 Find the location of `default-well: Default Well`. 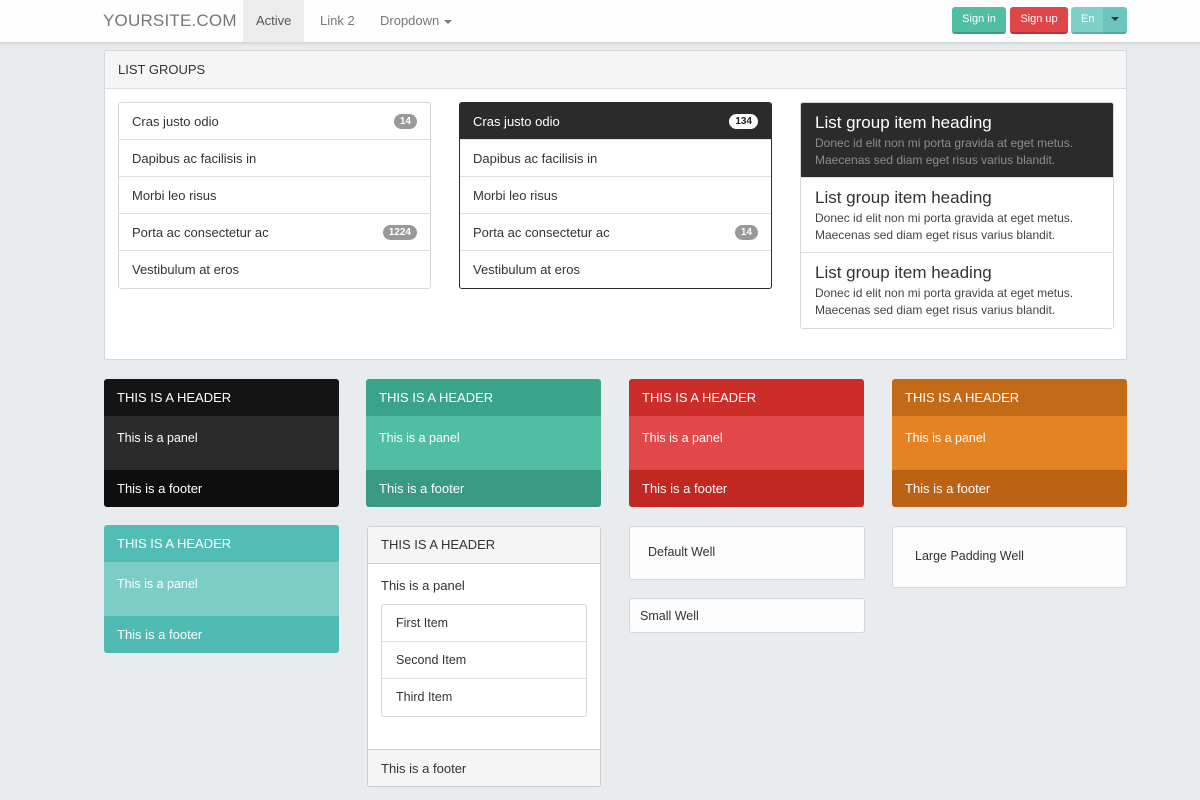

default-well: Default Well is located at coordinates (747, 553).